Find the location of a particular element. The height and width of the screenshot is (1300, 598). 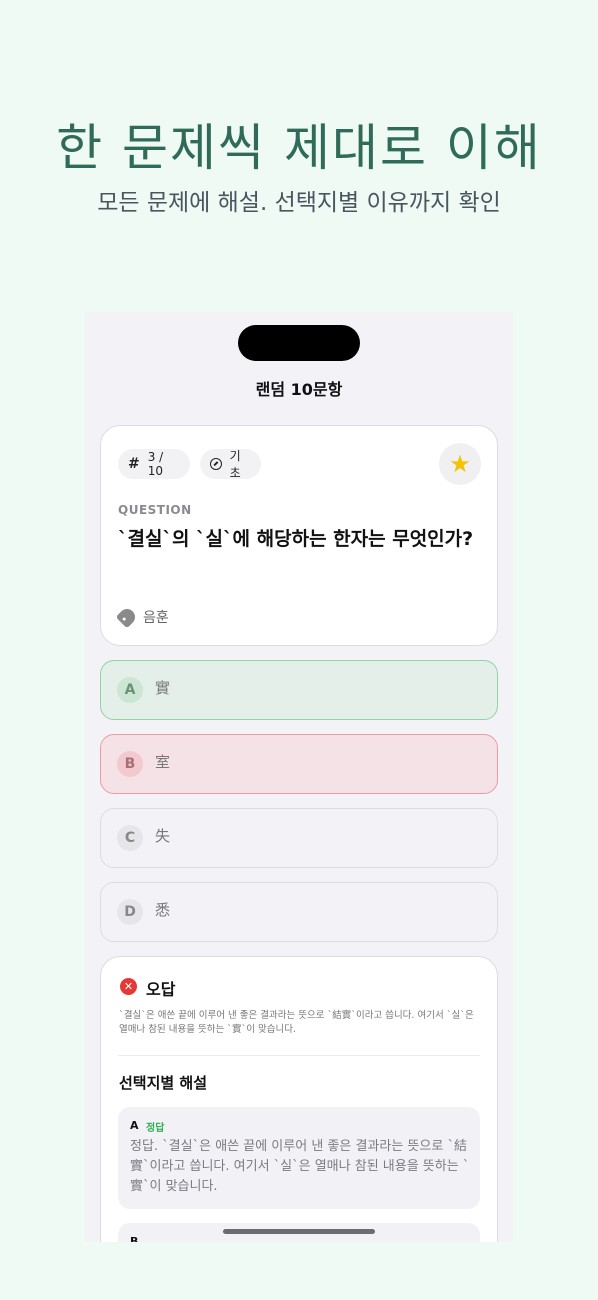

bookmark-star-button: ★ is located at coordinates (460, 464).